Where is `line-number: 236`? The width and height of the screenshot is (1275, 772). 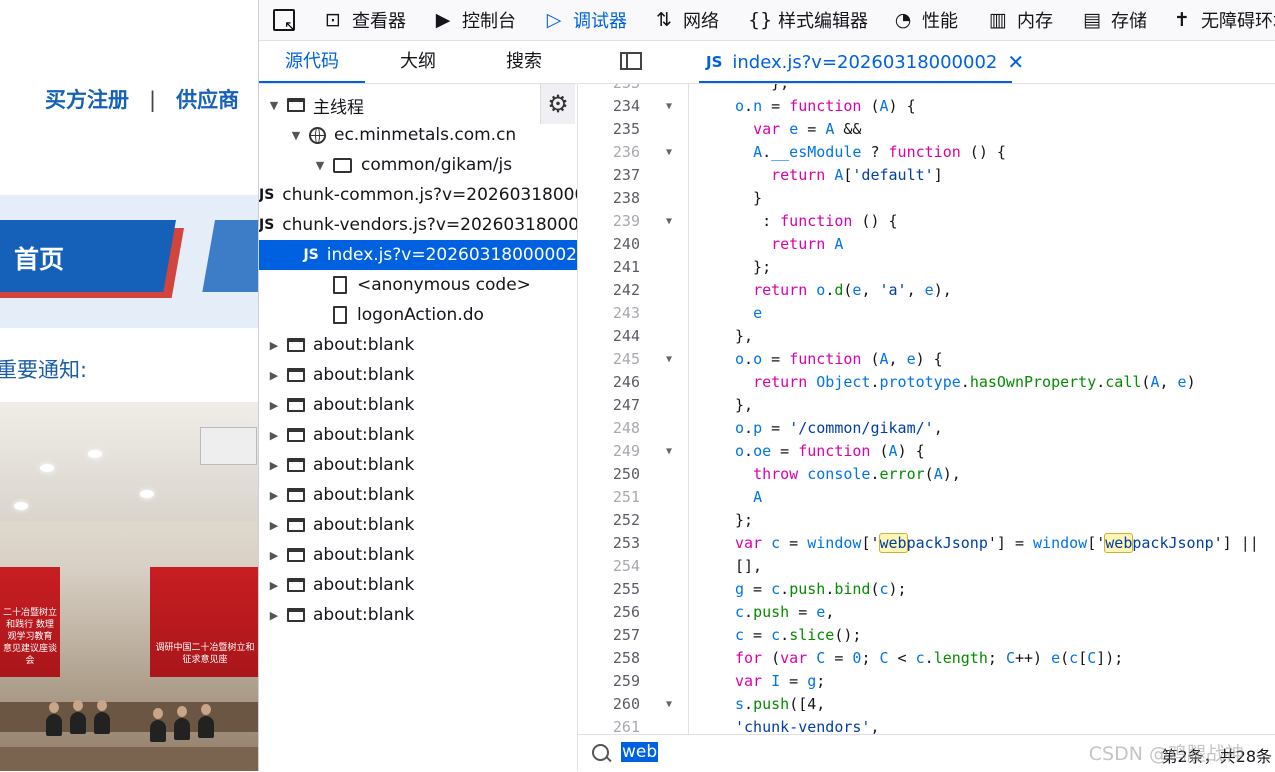 line-number: 236 is located at coordinates (609, 152).